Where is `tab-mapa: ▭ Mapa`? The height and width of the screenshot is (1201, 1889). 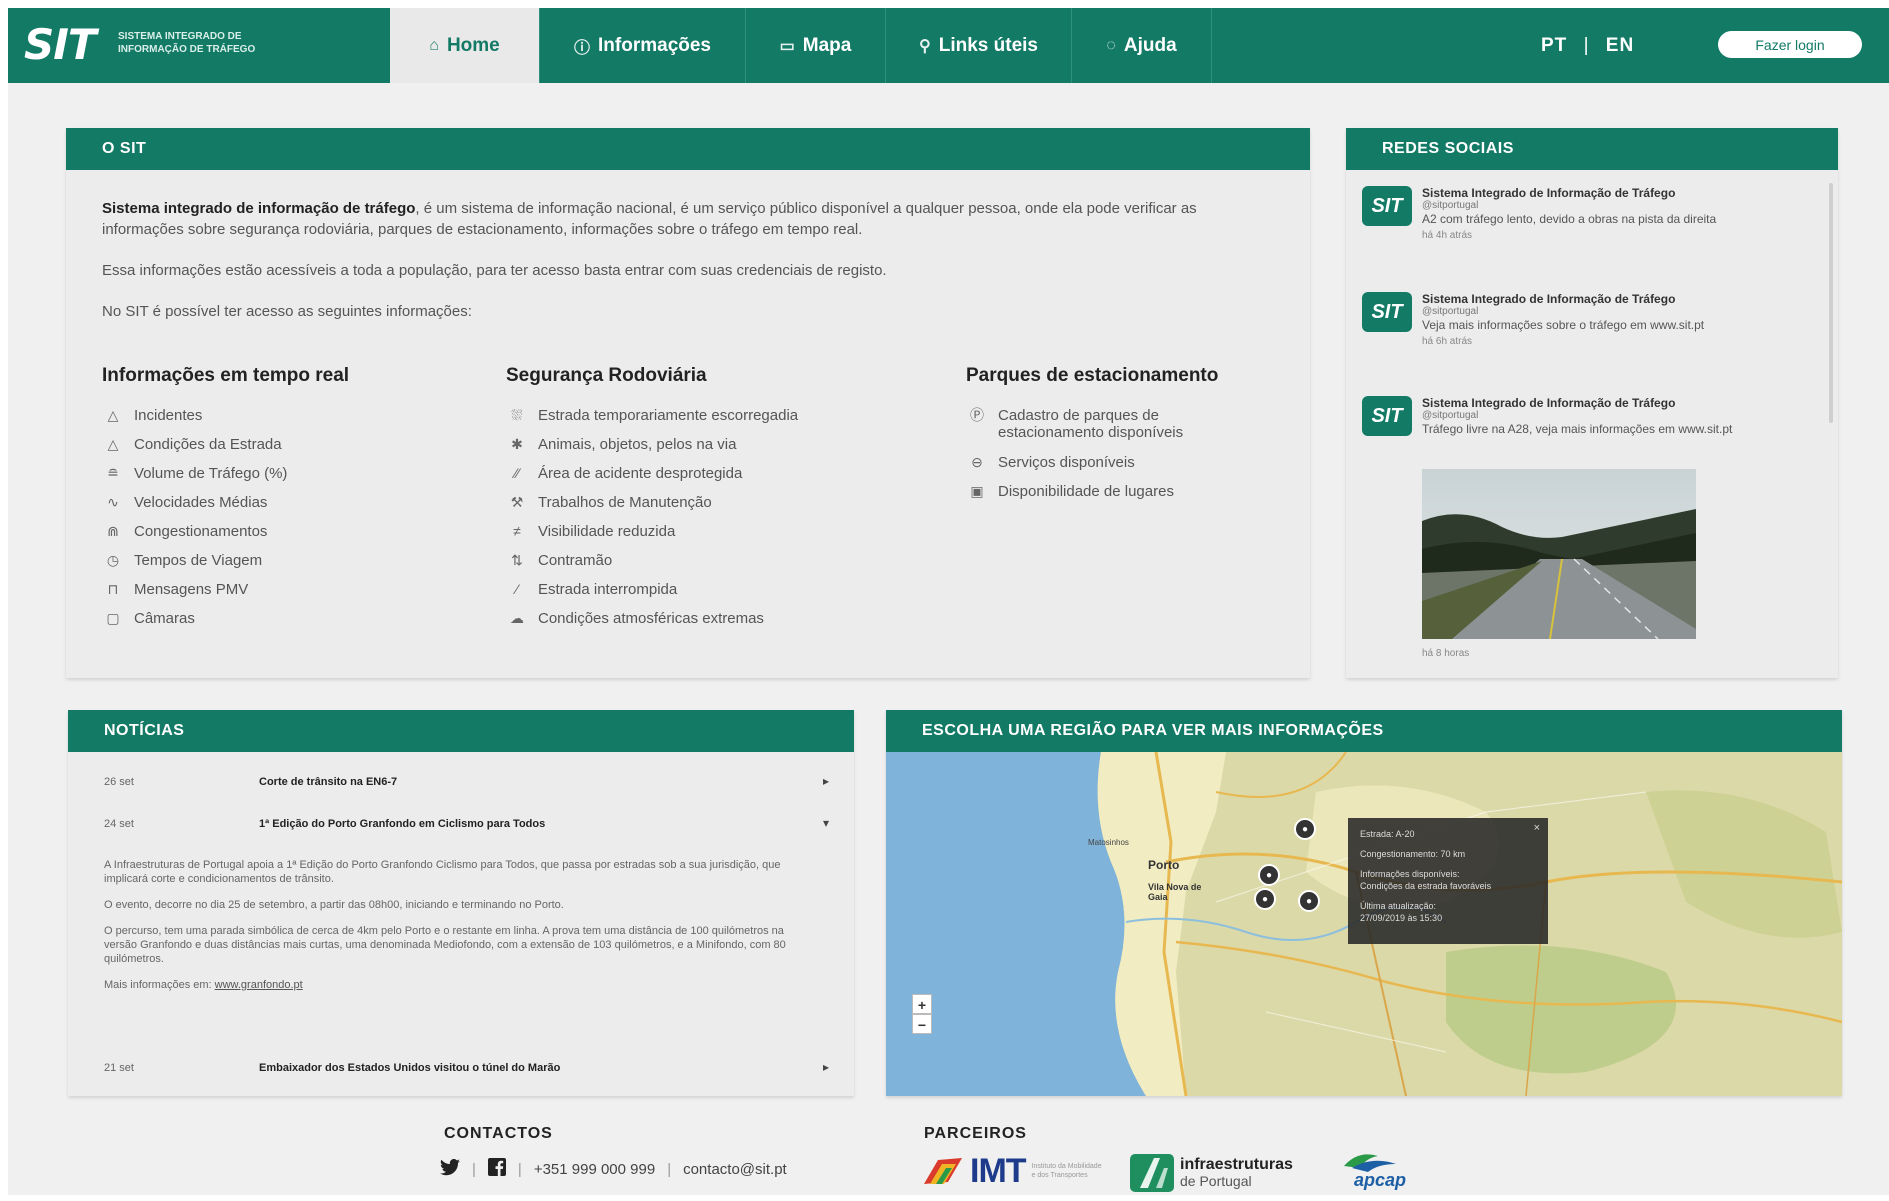
tab-mapa: ▭ Mapa is located at coordinates (816, 45).